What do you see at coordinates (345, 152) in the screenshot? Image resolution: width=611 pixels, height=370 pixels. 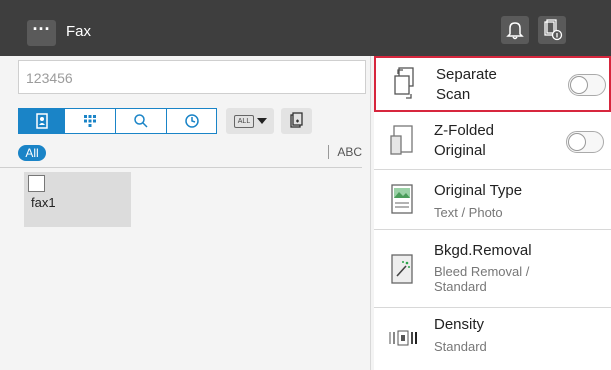 I see `index-abc: ABC` at bounding box center [345, 152].